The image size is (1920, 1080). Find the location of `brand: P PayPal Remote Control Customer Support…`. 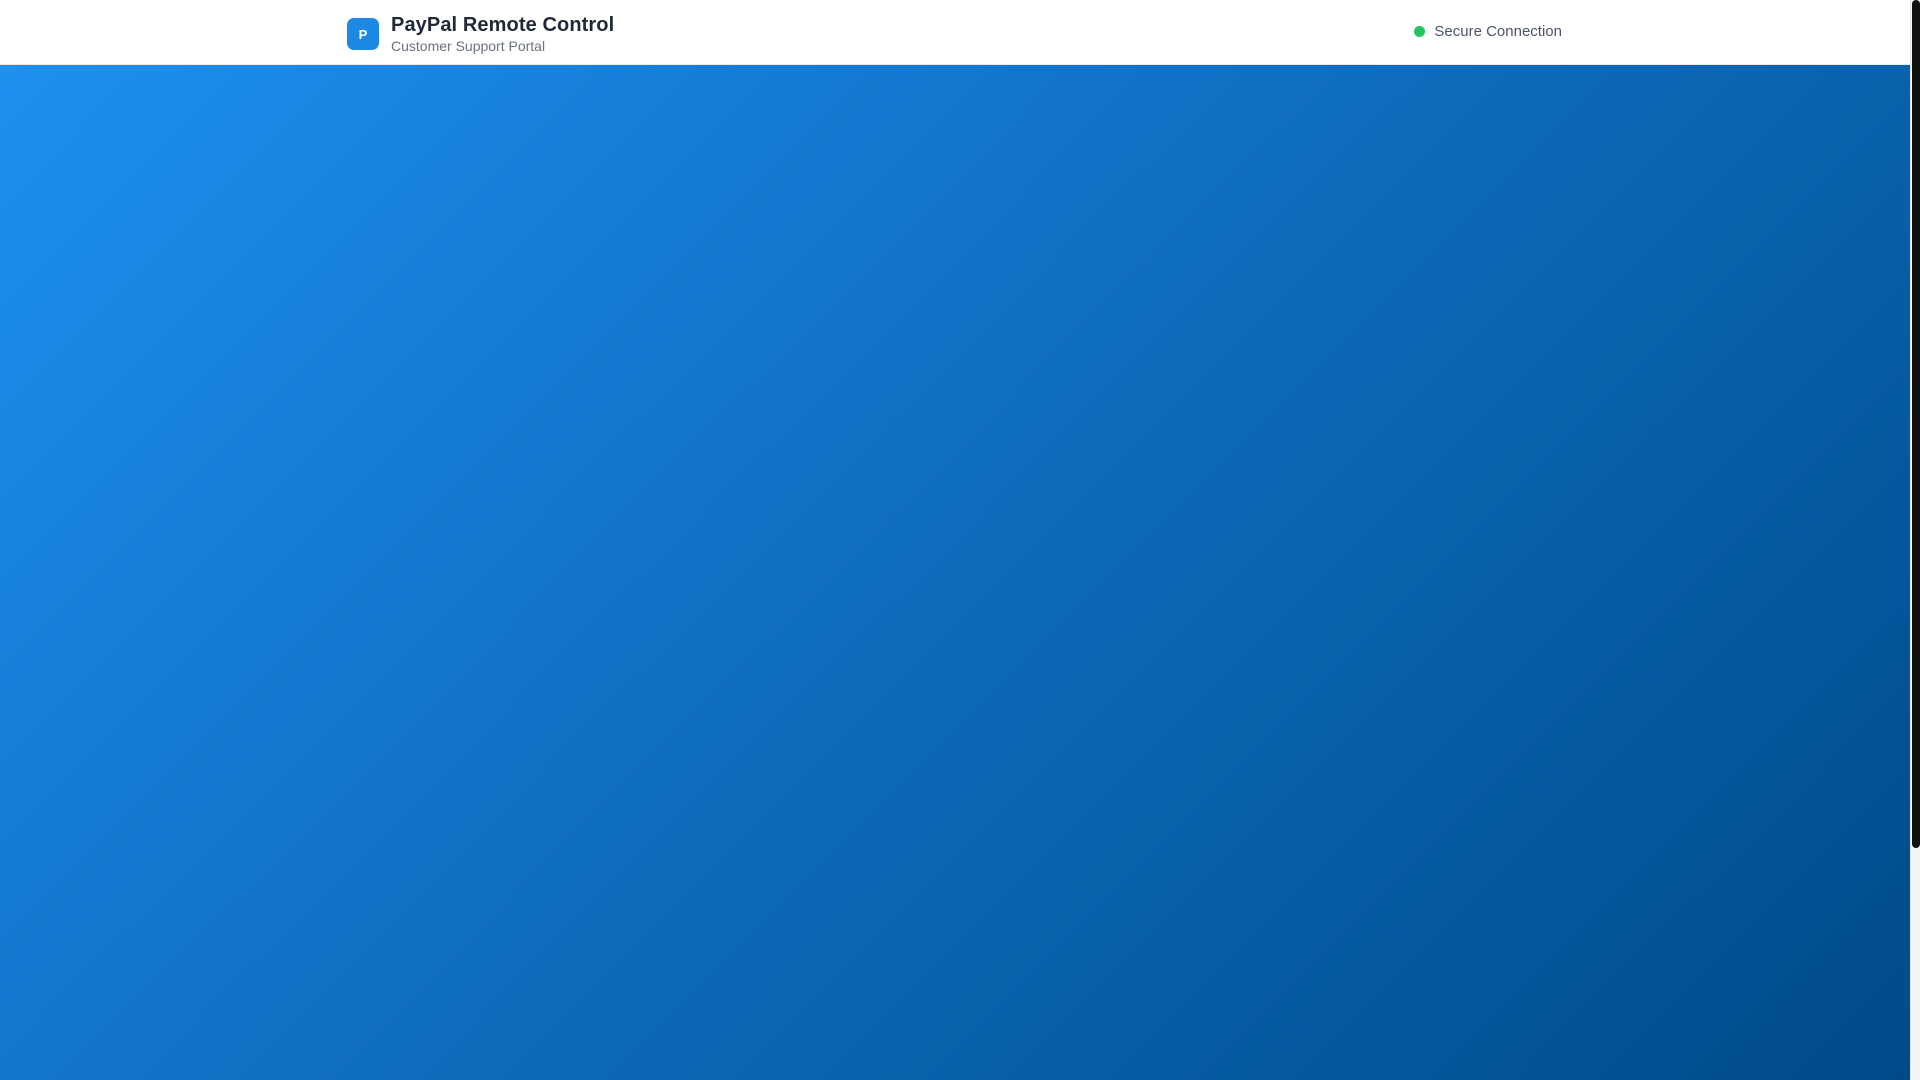

brand: P PayPal Remote Control Customer Support… is located at coordinates (480, 34).